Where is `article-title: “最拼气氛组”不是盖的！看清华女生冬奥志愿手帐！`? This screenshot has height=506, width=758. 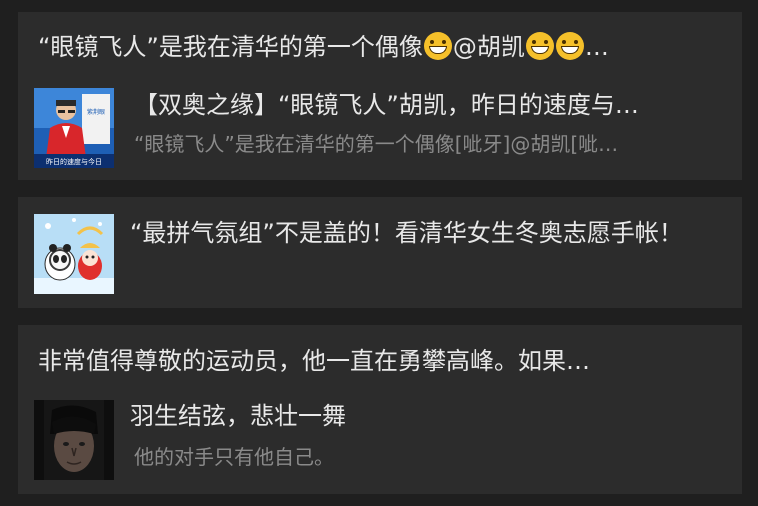 article-title: “最拼气氛组”不是盖的！看清华女生冬奥志愿手帐！ is located at coordinates (430, 233).